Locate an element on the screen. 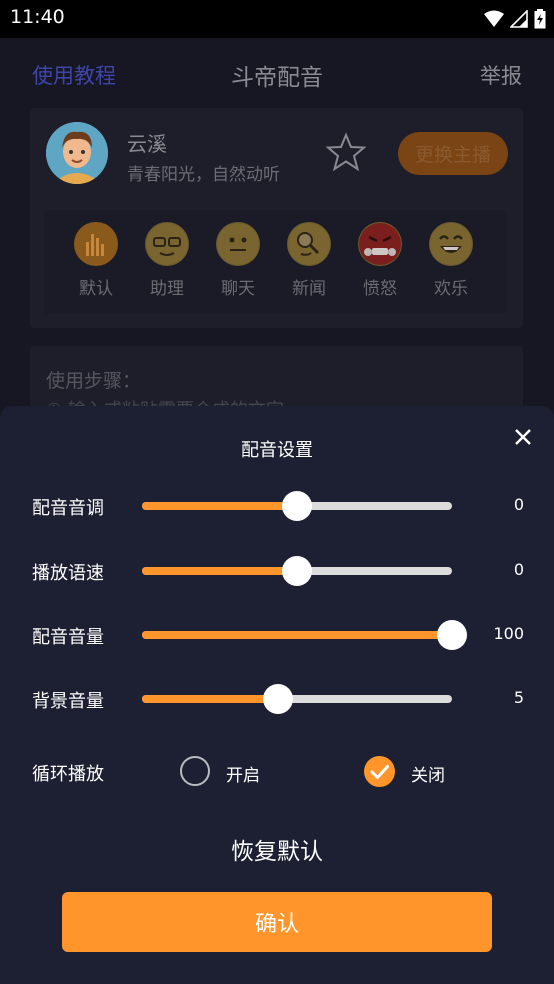 This screenshot has width=554, height=984. avatar-illustration is located at coordinates (77, 153).